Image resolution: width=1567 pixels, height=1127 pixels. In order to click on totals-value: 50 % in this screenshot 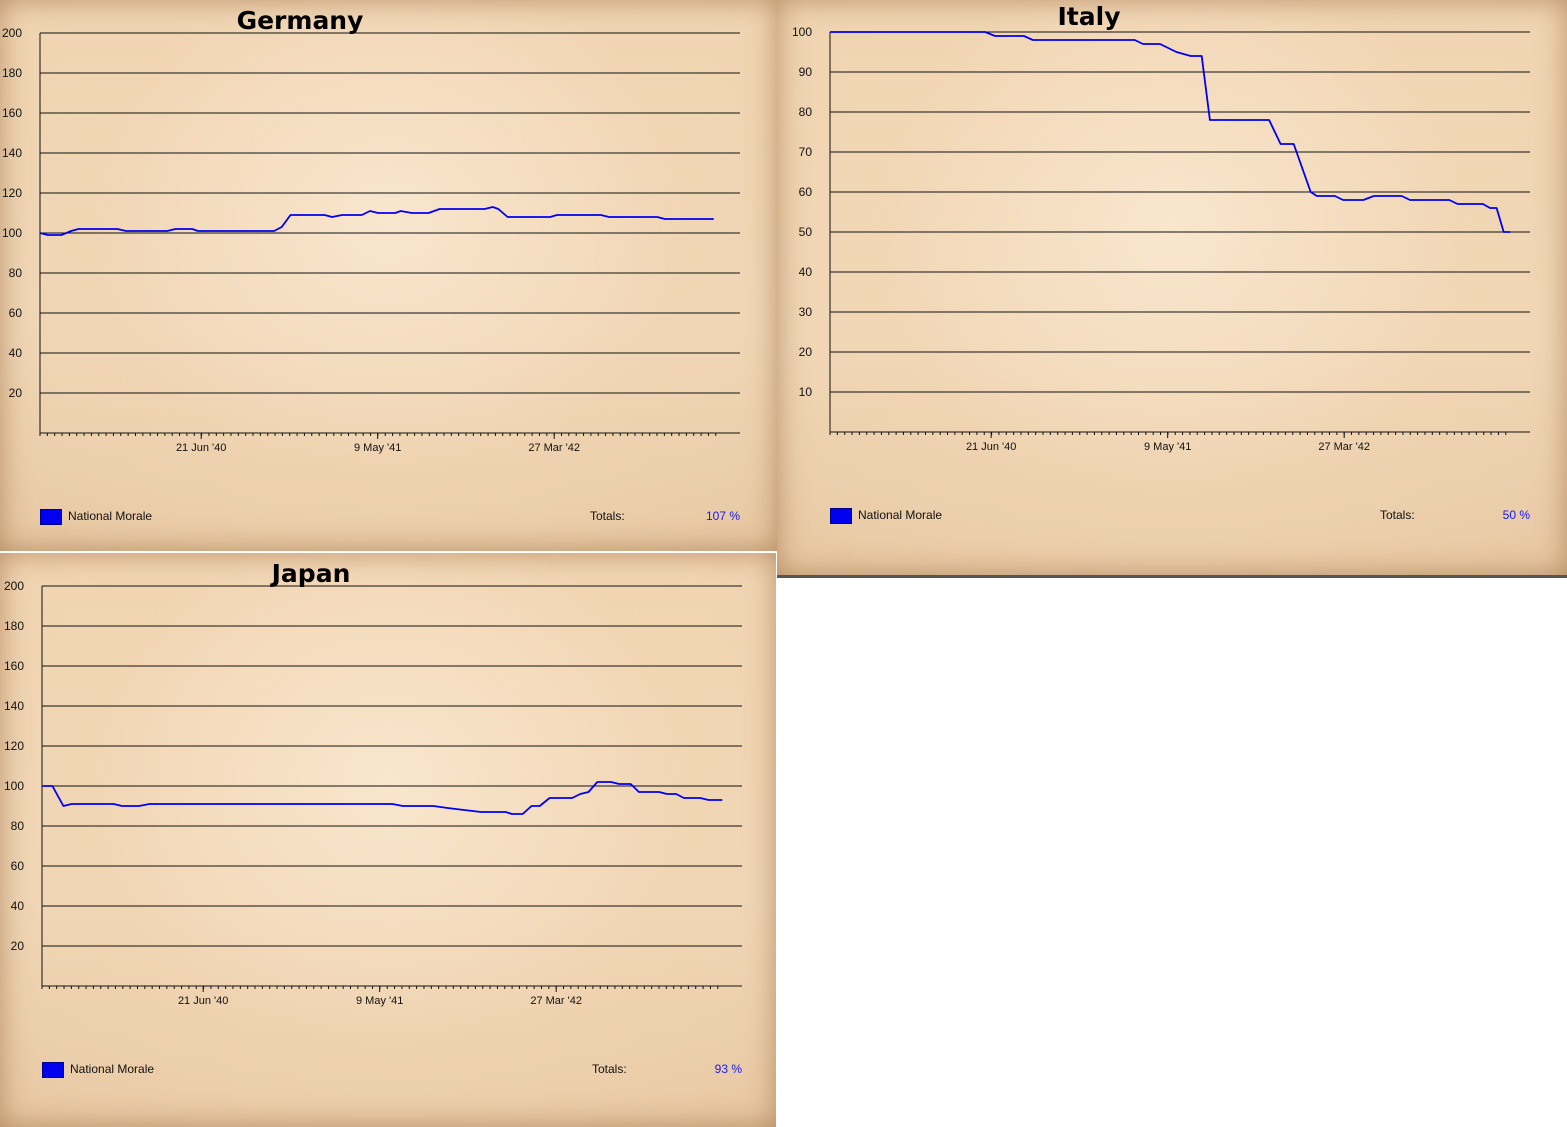, I will do `click(1516, 515)`.